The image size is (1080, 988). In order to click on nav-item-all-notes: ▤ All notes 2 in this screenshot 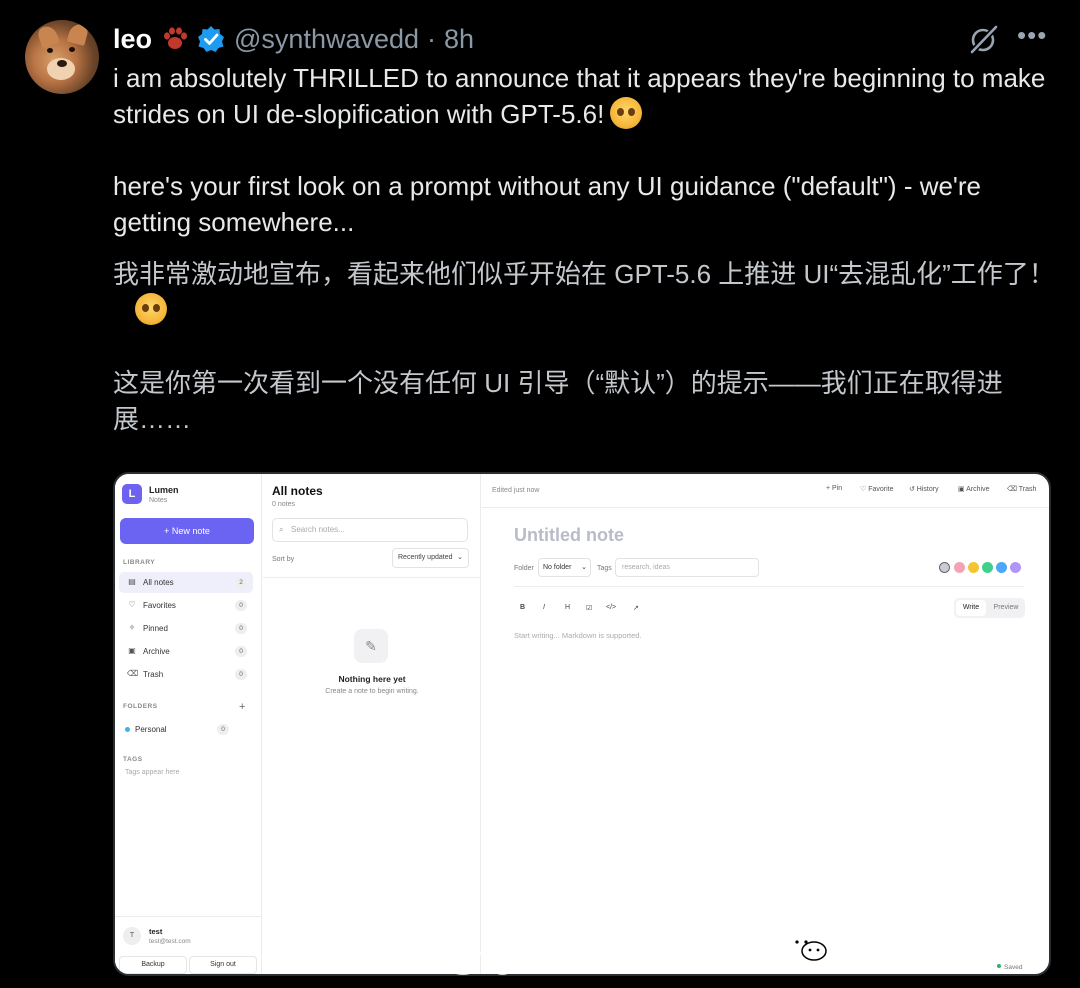, I will do `click(186, 582)`.